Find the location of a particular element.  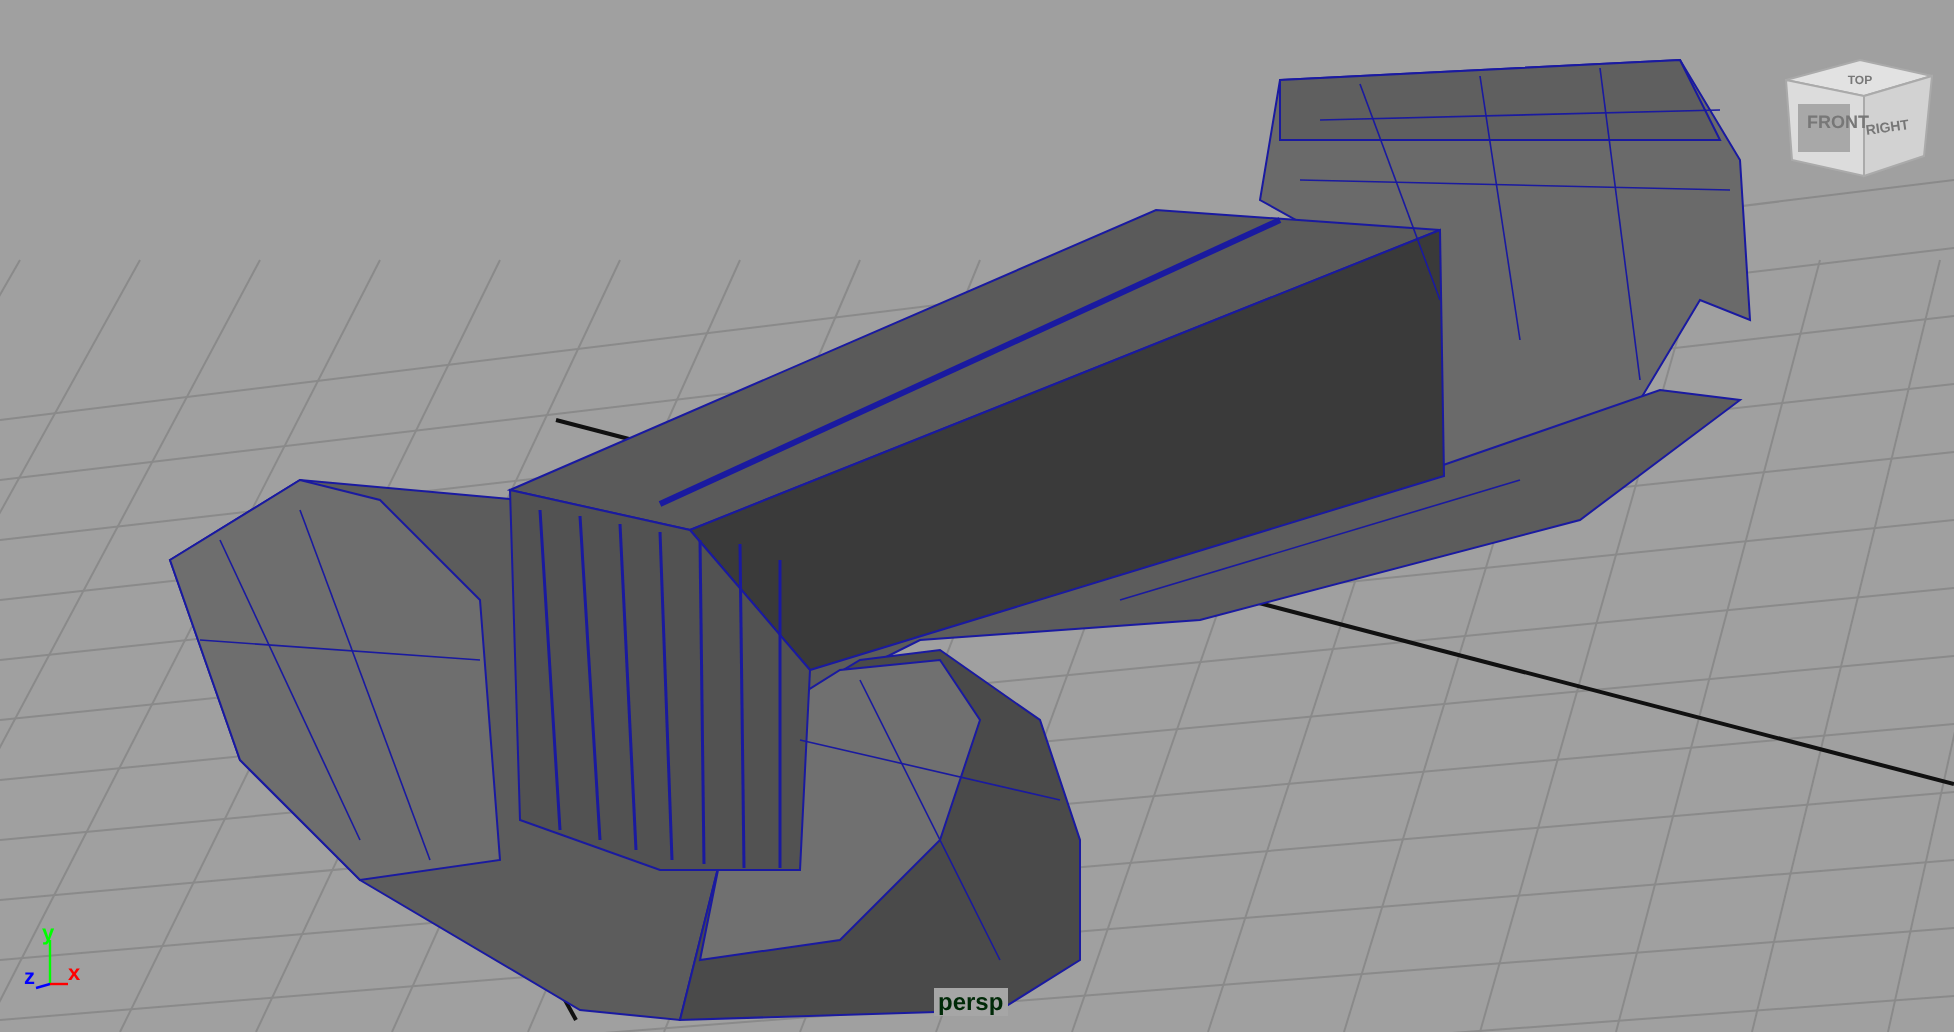

x-axis-label: x is located at coordinates (74, 974).